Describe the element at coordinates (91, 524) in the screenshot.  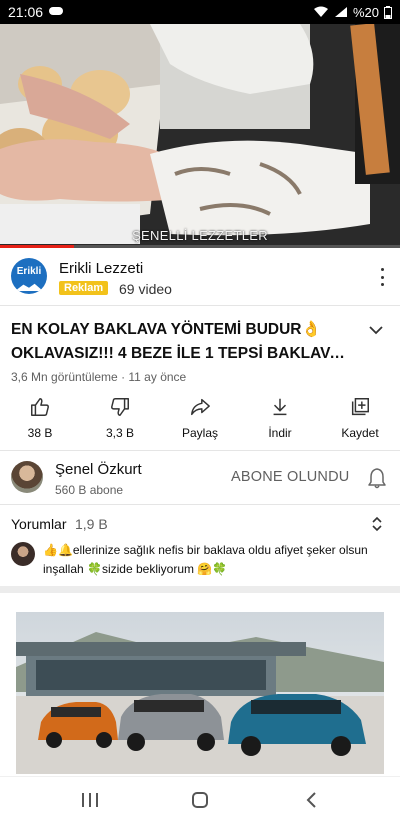
I see `comments-count: 1,9 B` at that location.